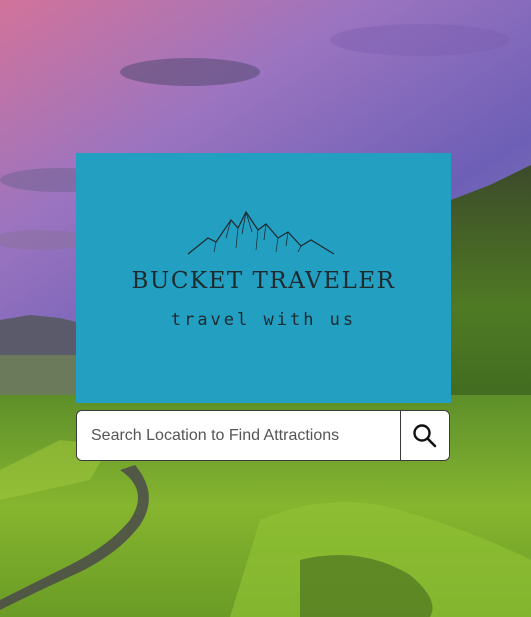  I want to click on search-input, so click(238, 435).